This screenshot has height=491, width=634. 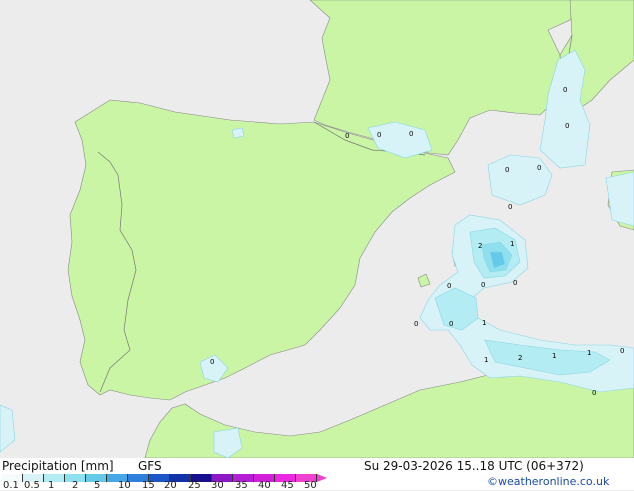 I want to click on legend-title: Precipitation [mm], so click(x=58, y=466).